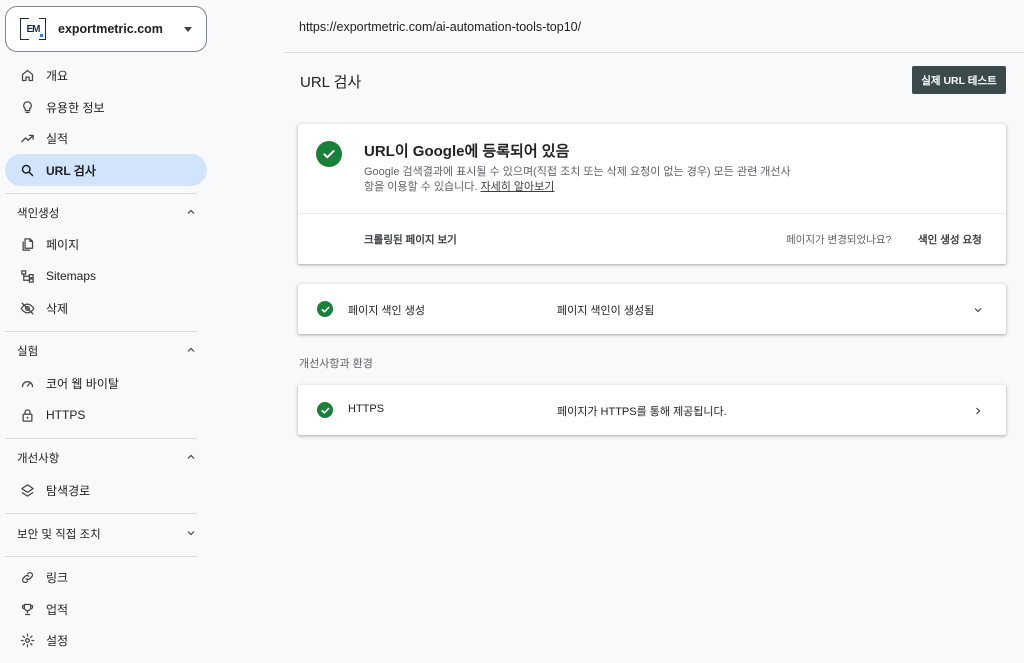  What do you see at coordinates (517, 187) in the screenshot?
I see `learn-more-link: 자세히 알아보기` at bounding box center [517, 187].